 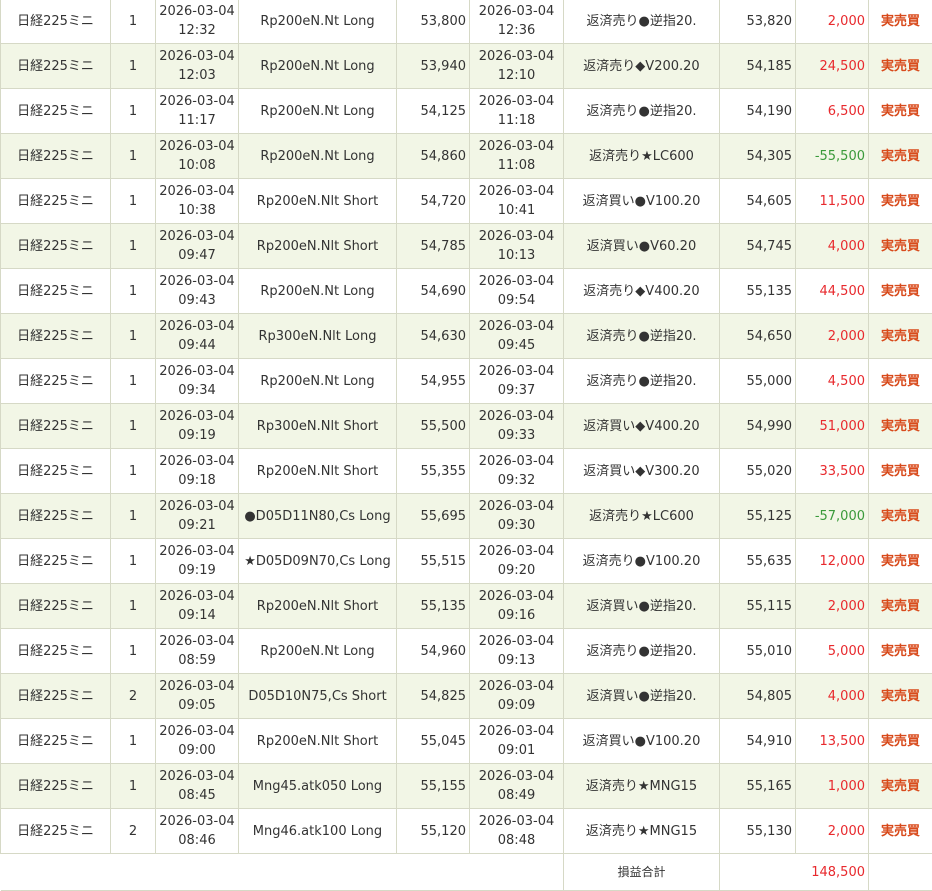 I want to click on exit-datetime-time: 09:33, so click(x=516, y=435).